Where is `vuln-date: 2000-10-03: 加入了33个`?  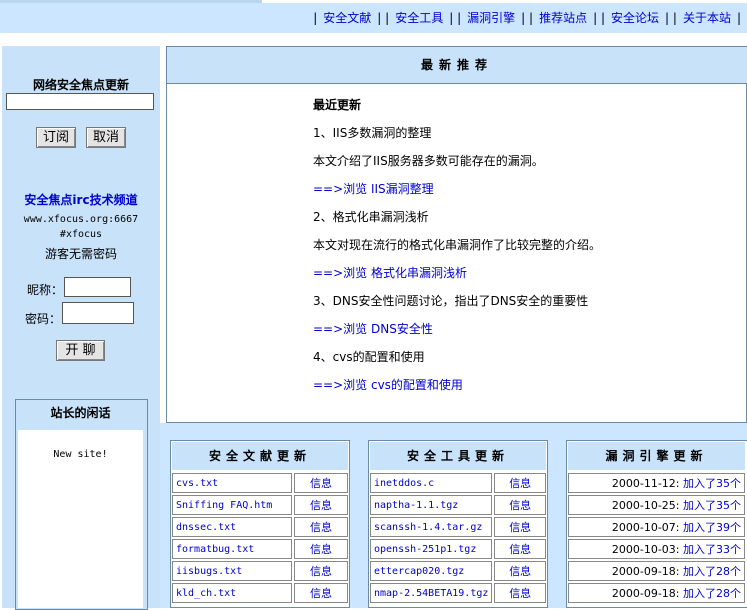
vuln-date: 2000-10-03: 加入了33个 is located at coordinates (656, 549).